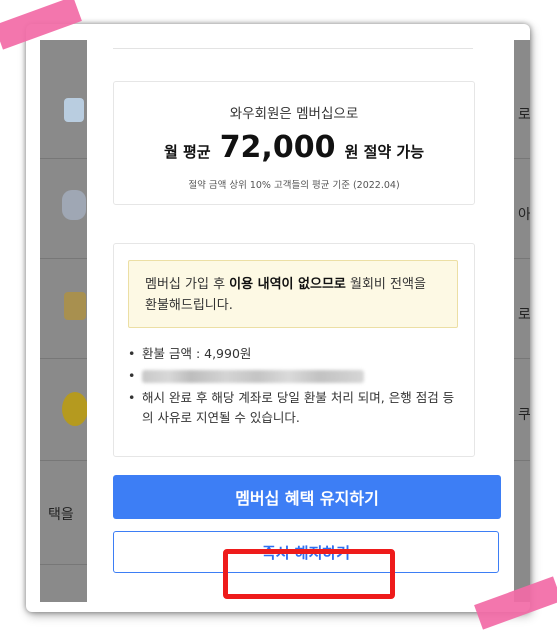  Describe the element at coordinates (75, 409) in the screenshot. I see `coin-icon` at that location.